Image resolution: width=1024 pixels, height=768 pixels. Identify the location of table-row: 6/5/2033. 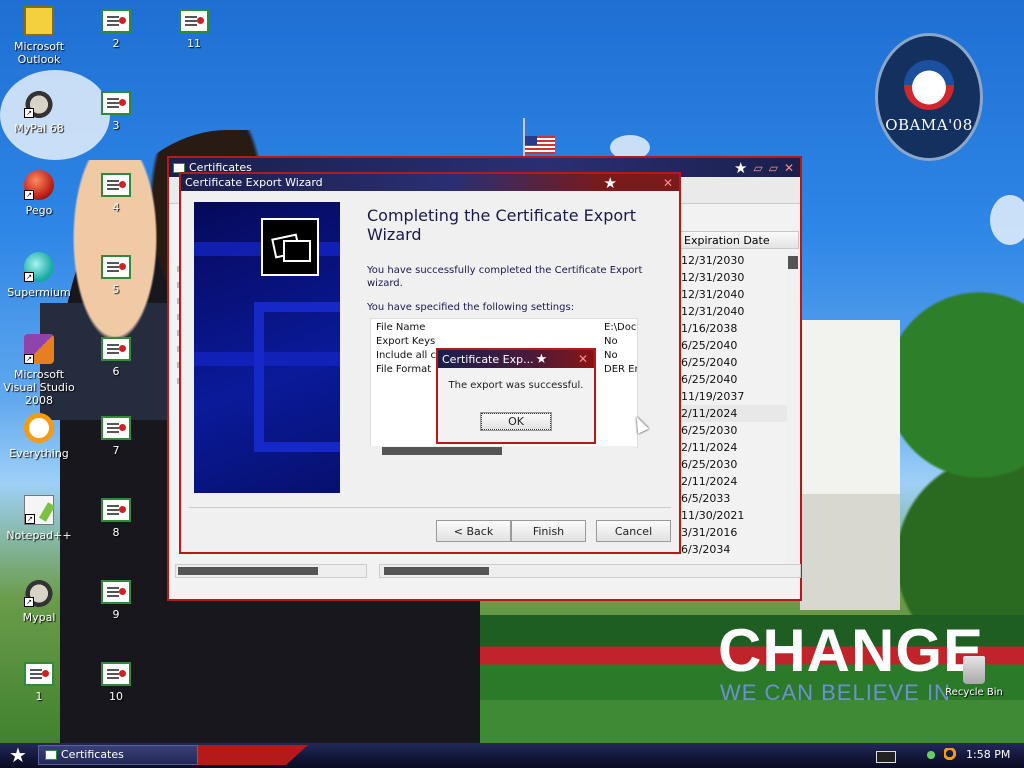
(734, 498).